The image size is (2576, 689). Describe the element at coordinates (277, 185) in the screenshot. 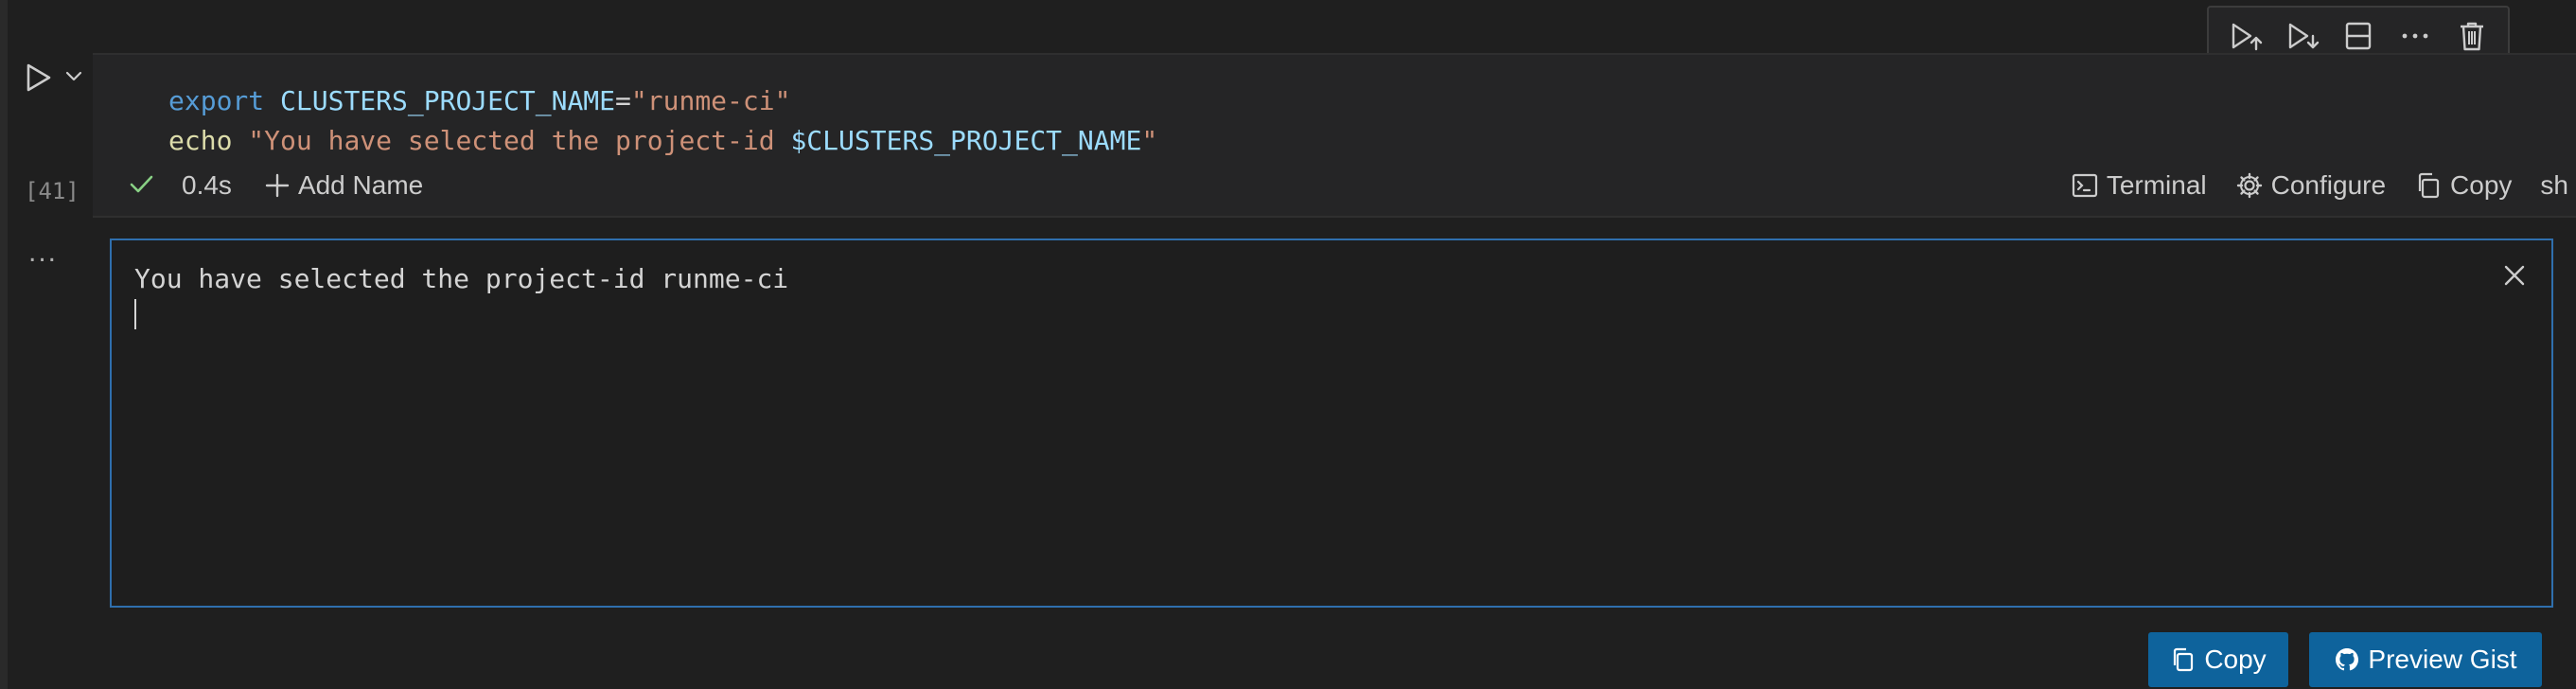

I see `plus-icon` at that location.